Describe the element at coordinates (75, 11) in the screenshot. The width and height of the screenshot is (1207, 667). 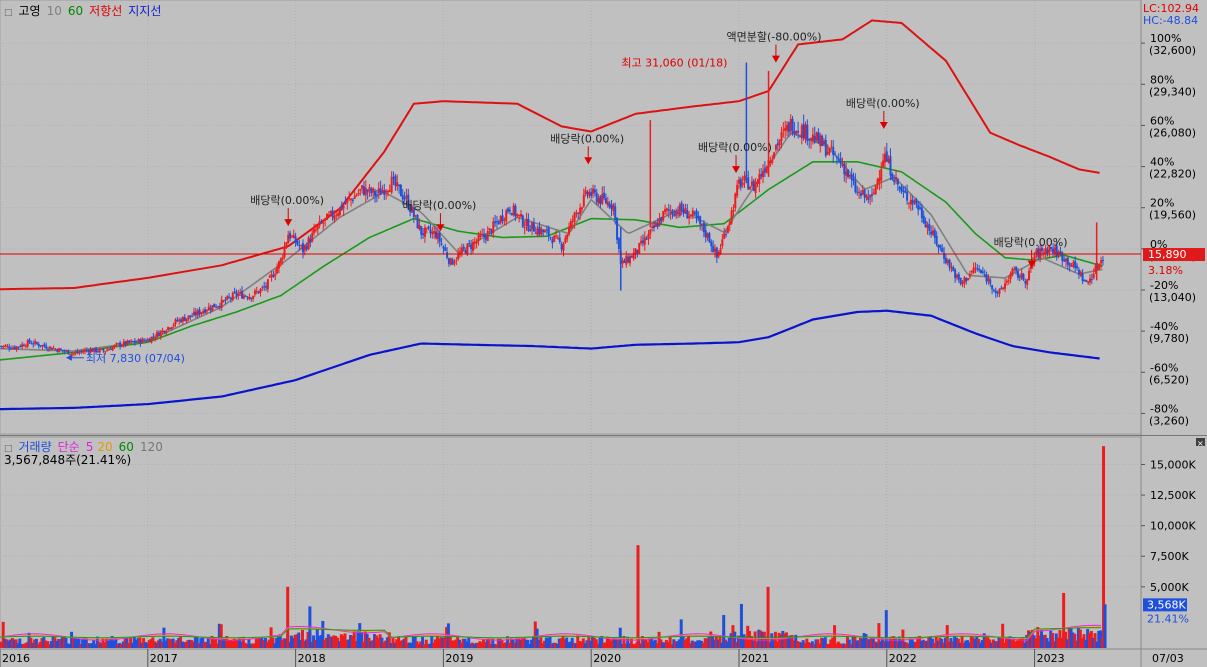
I see `ma60-label: 60` at that location.